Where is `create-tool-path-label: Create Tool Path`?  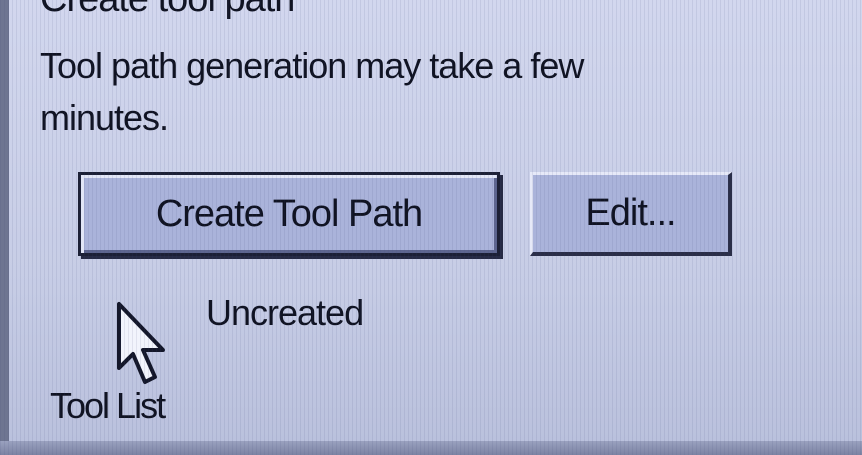 create-tool-path-label: Create Tool Path is located at coordinates (289, 213).